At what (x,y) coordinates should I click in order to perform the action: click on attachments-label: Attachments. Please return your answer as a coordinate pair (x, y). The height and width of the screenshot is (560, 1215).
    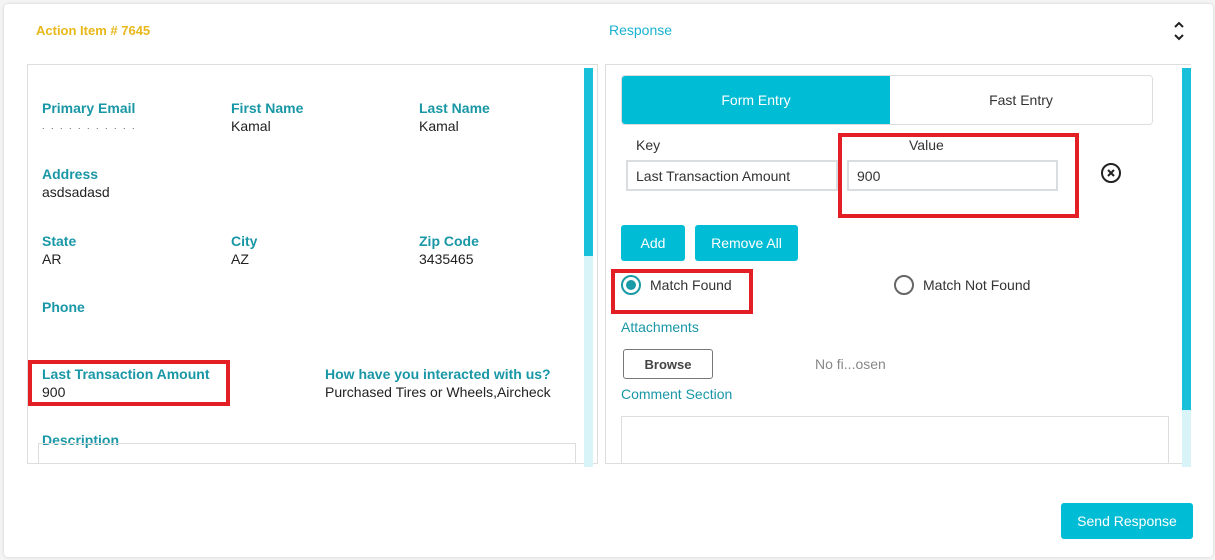
    Looking at the image, I should click on (660, 327).